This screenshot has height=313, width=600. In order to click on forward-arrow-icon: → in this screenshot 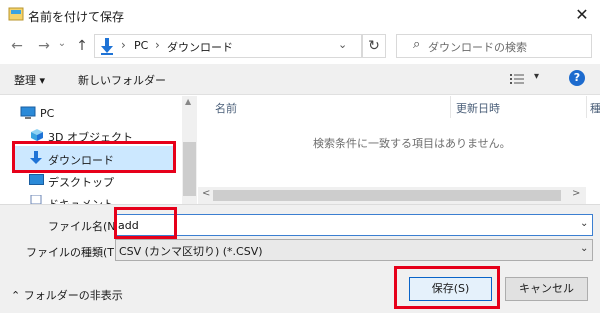, I will do `click(44, 46)`.